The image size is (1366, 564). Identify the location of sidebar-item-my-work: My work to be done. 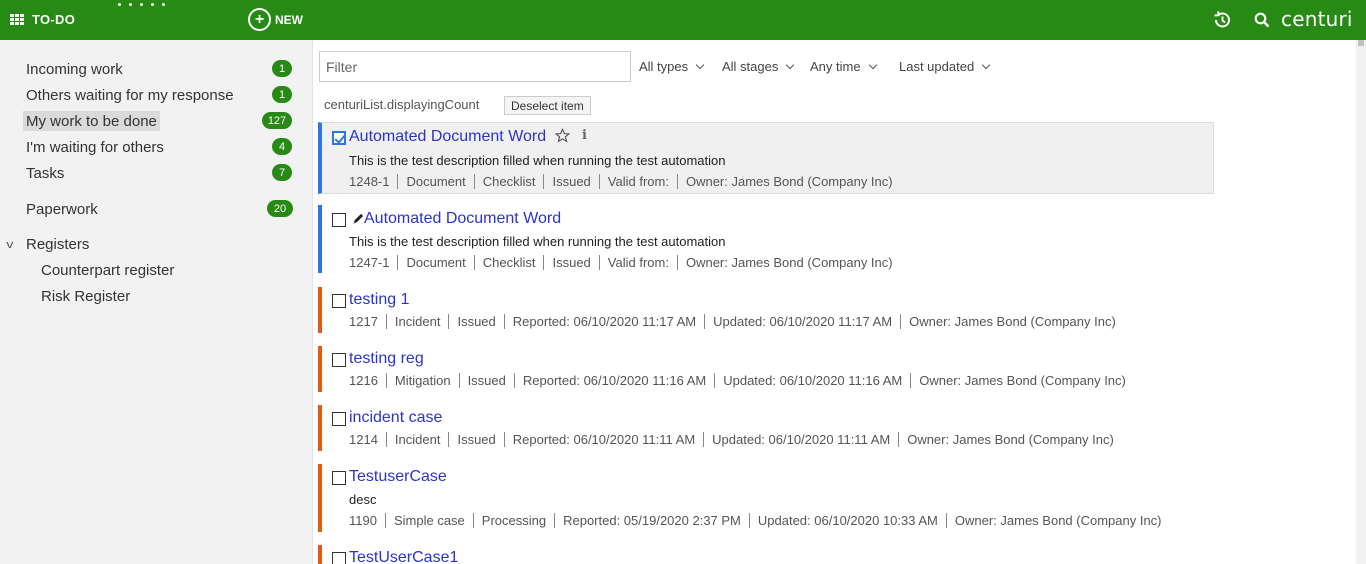
(91, 121).